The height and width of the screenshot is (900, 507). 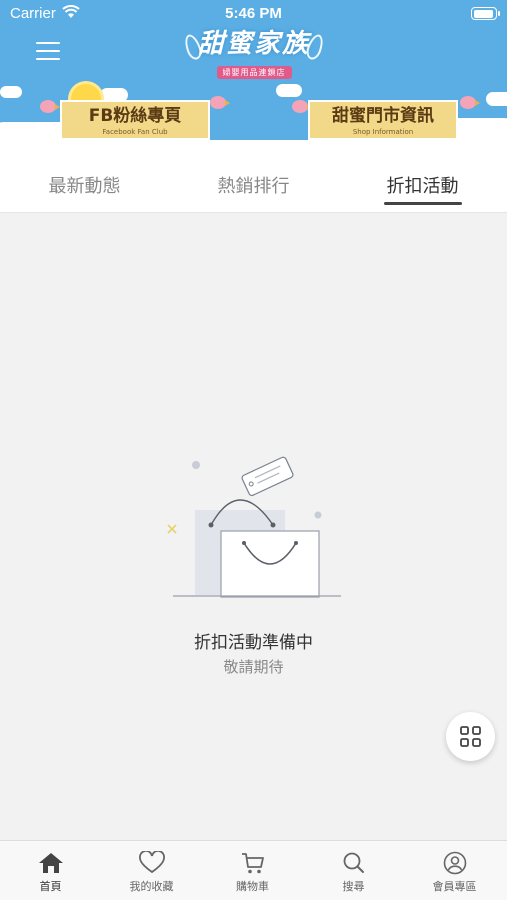 I want to click on menu-icon, so click(x=48, y=43).